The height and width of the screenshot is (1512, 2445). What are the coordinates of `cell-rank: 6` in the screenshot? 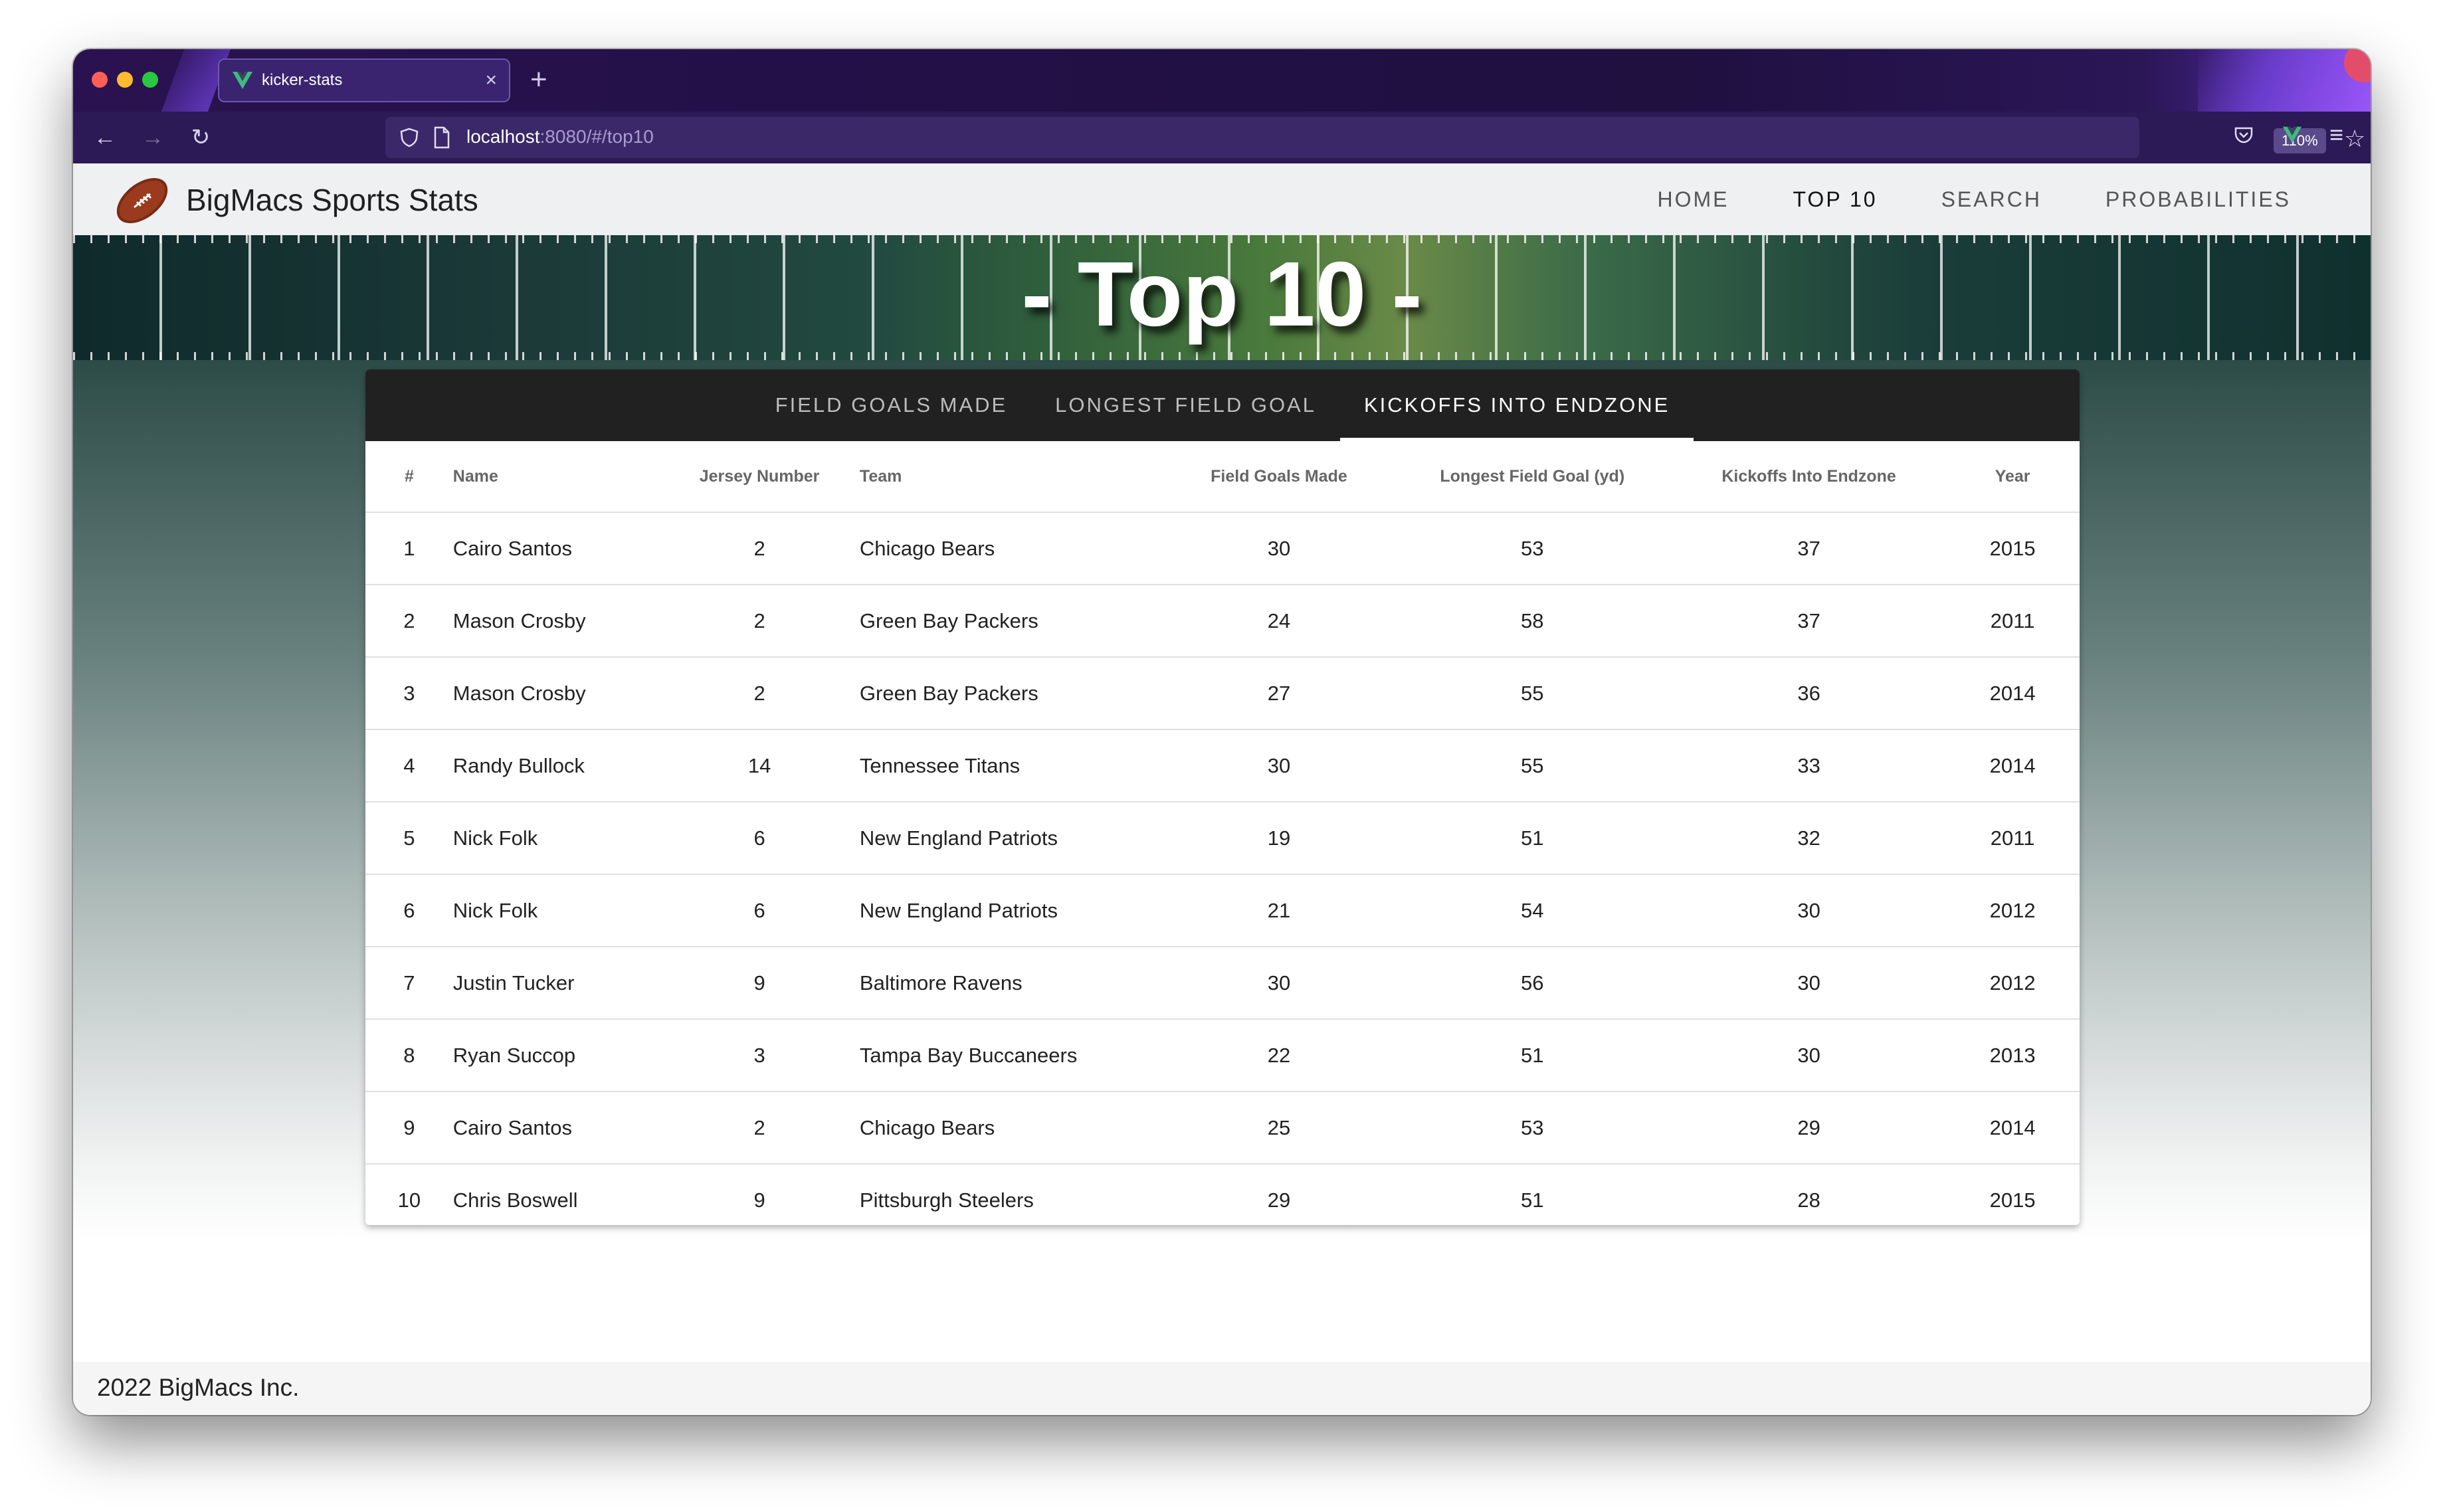 It's located at (409, 911).